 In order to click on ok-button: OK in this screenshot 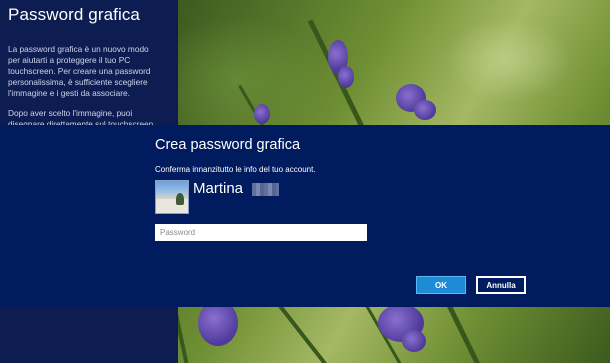, I will do `click(441, 285)`.